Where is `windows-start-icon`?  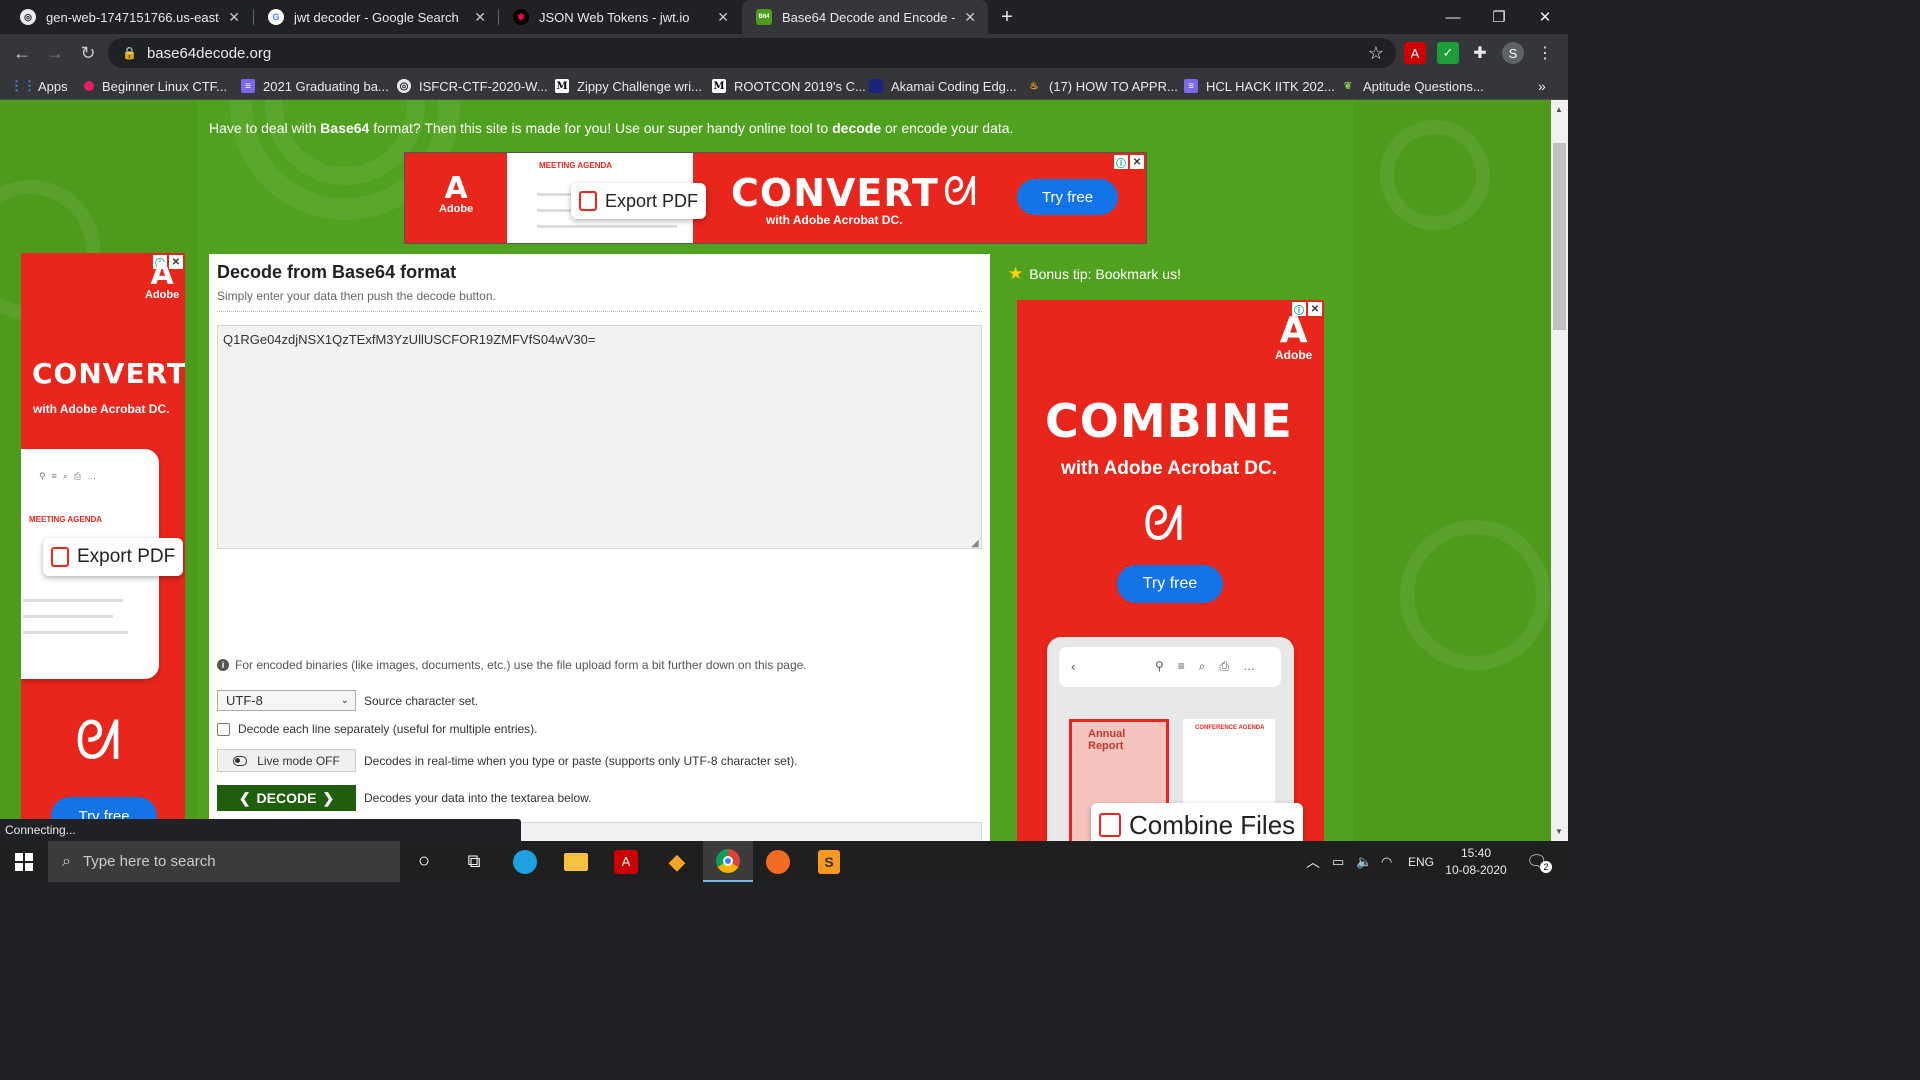
windows-start-icon is located at coordinates (24, 861).